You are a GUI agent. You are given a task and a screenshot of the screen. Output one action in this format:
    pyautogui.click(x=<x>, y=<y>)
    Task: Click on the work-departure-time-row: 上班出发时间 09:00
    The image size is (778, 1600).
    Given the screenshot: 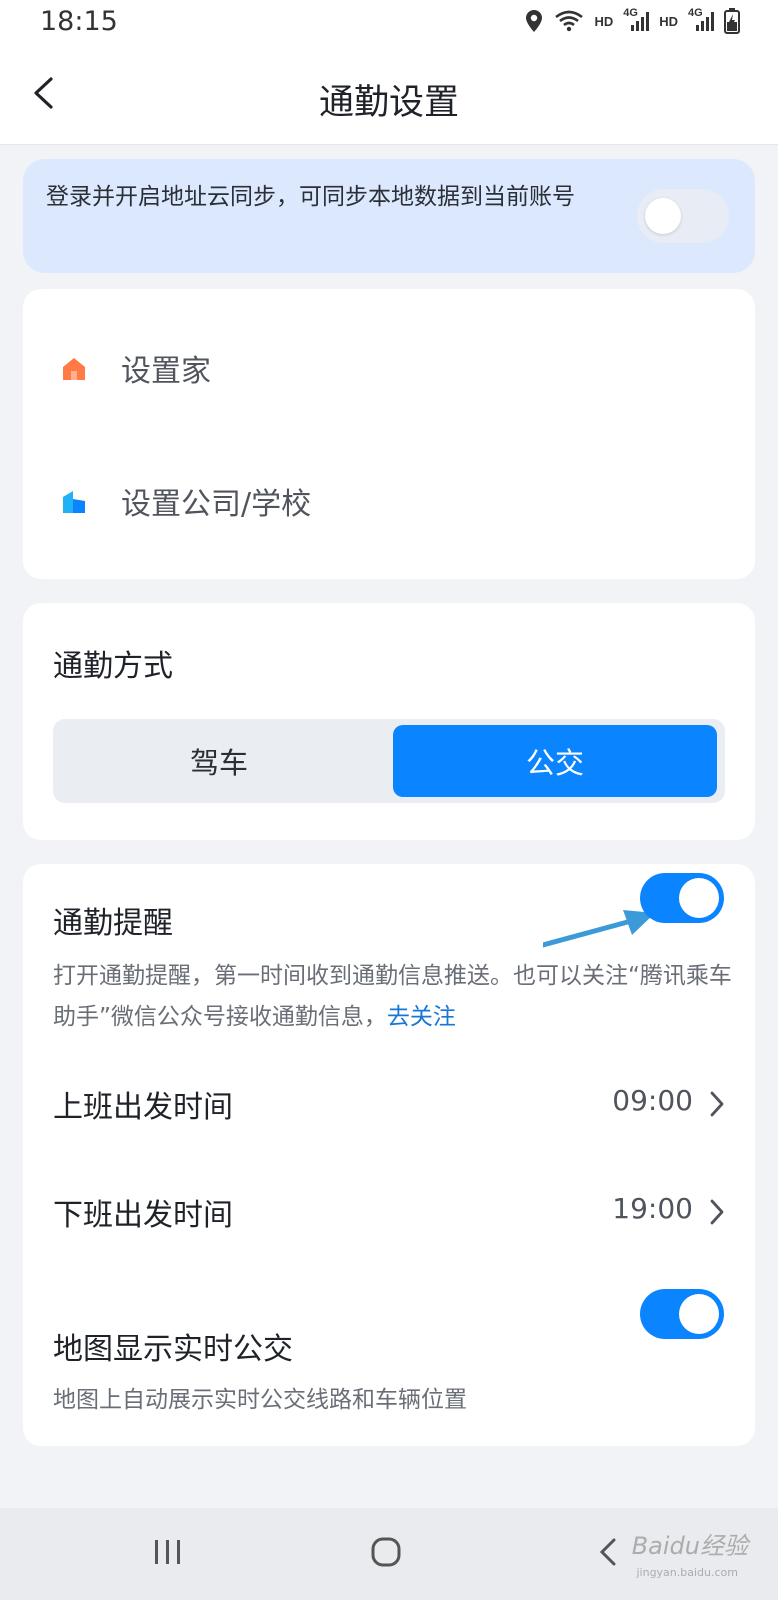 What is the action you would take?
    pyautogui.click(x=389, y=1105)
    